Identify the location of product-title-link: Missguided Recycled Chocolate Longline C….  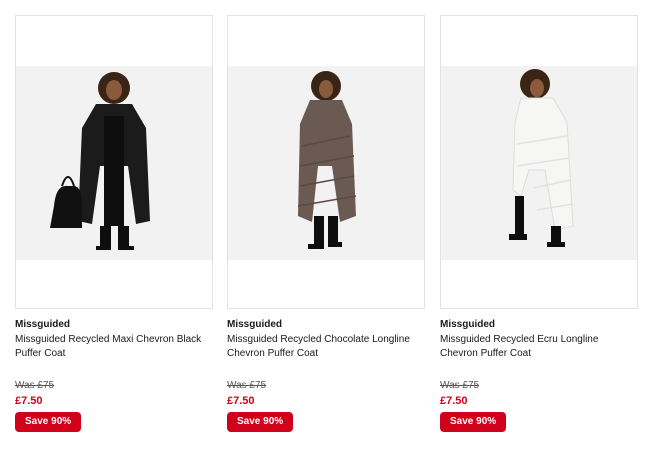
(322, 354).